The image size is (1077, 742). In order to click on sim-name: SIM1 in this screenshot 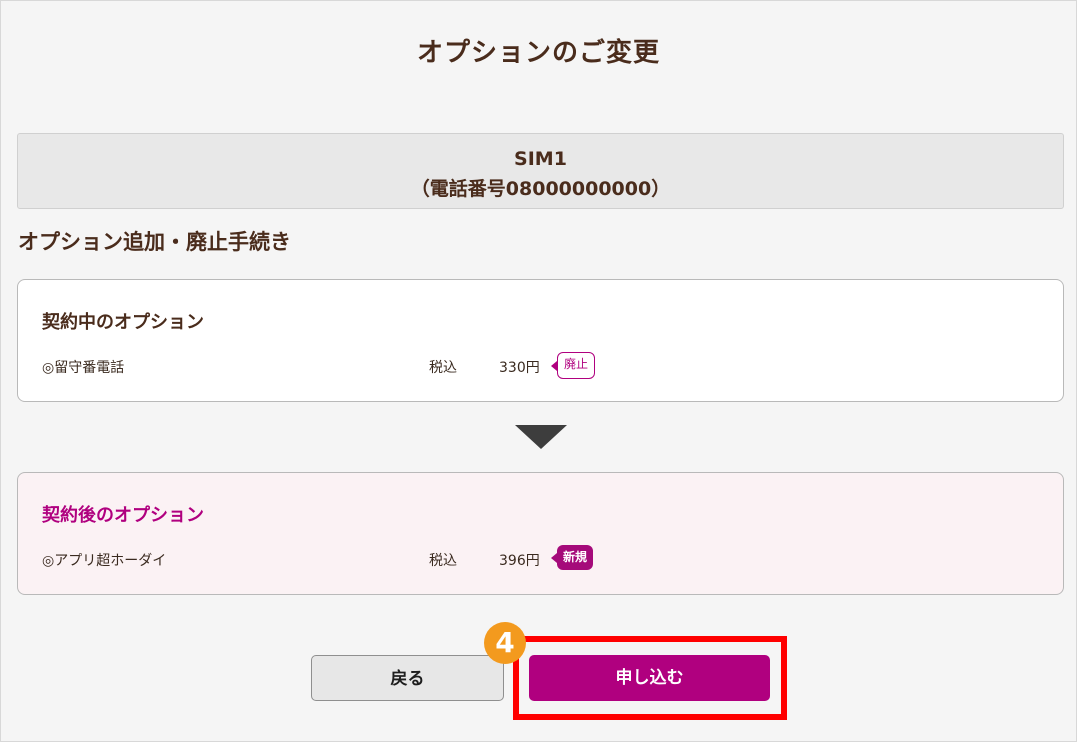, I will do `click(540, 159)`.